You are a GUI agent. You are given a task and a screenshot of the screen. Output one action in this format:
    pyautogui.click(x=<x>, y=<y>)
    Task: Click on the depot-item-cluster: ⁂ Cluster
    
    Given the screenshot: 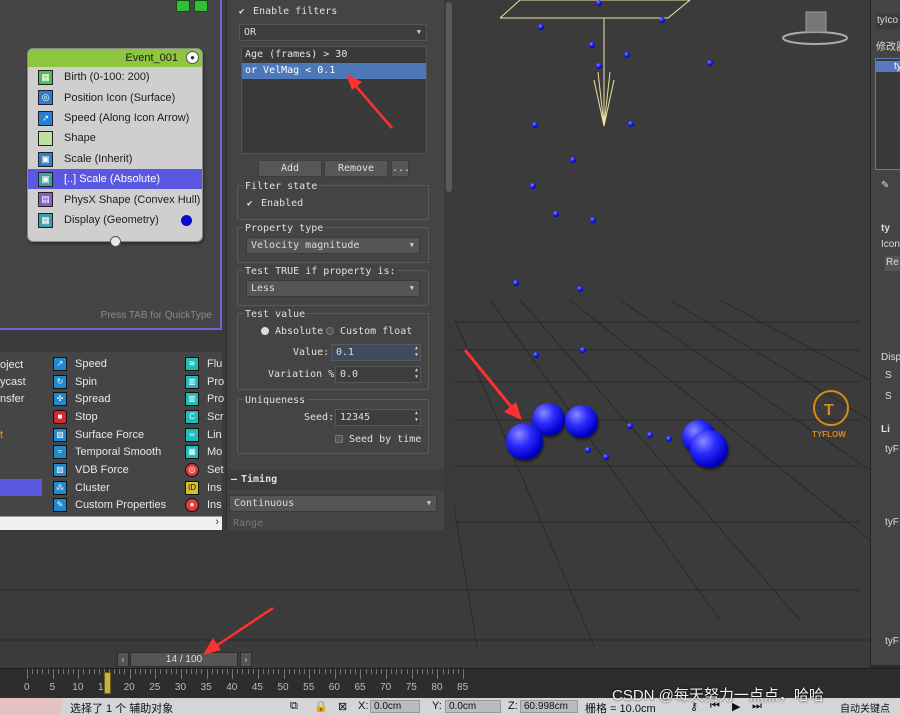 What is the action you would take?
    pyautogui.click(x=81, y=488)
    